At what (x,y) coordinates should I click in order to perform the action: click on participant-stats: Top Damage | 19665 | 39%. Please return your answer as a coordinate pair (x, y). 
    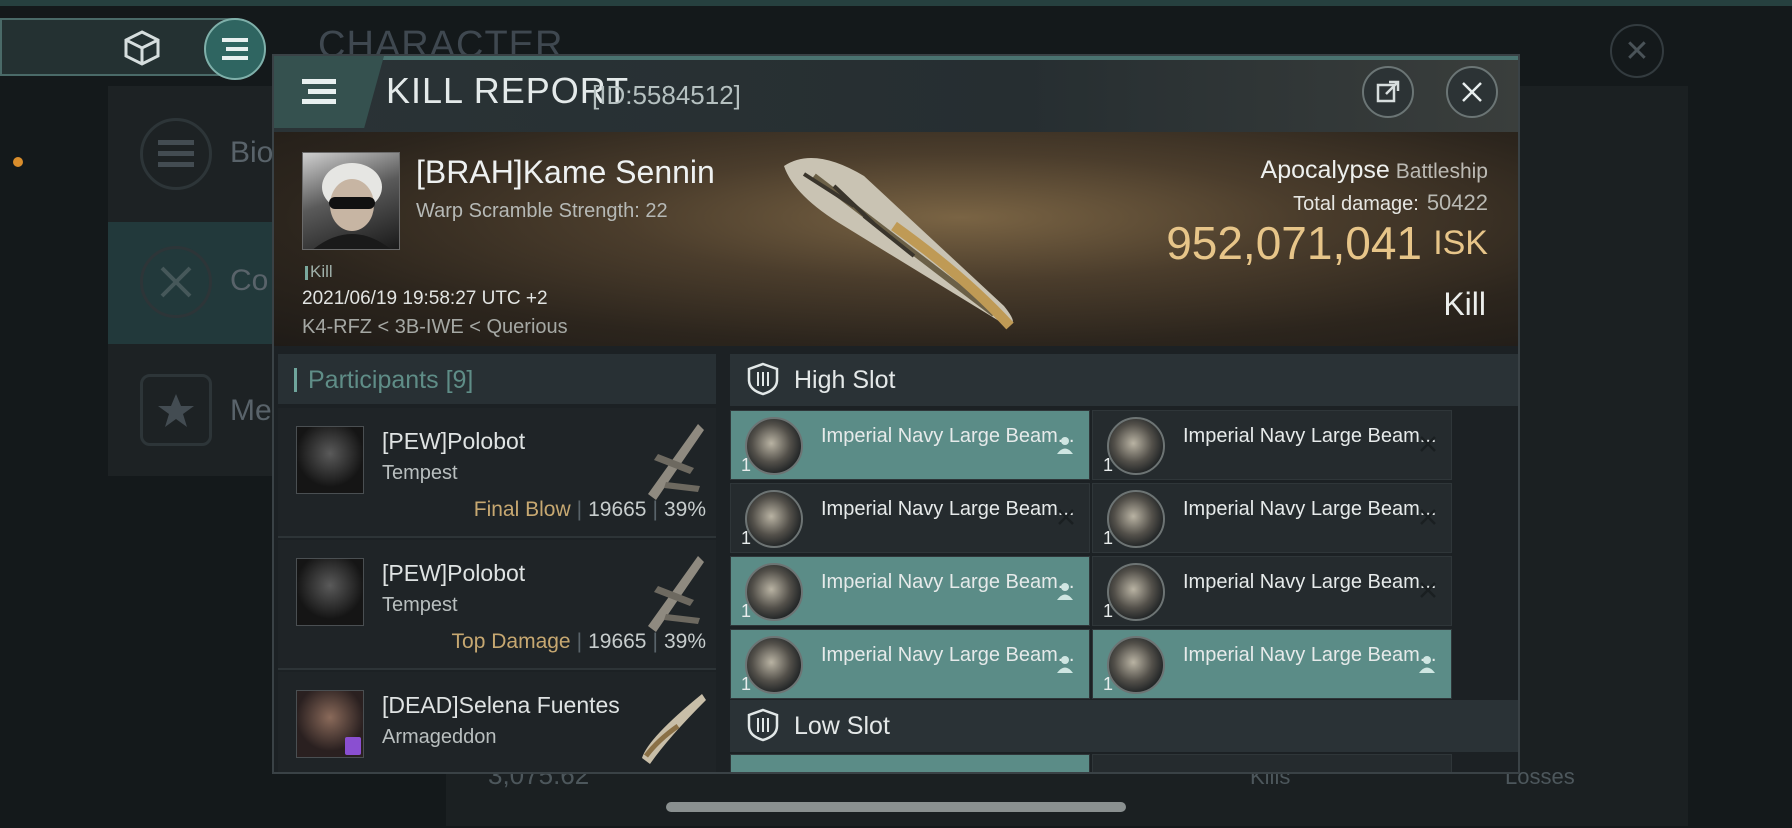
    Looking at the image, I should click on (579, 642).